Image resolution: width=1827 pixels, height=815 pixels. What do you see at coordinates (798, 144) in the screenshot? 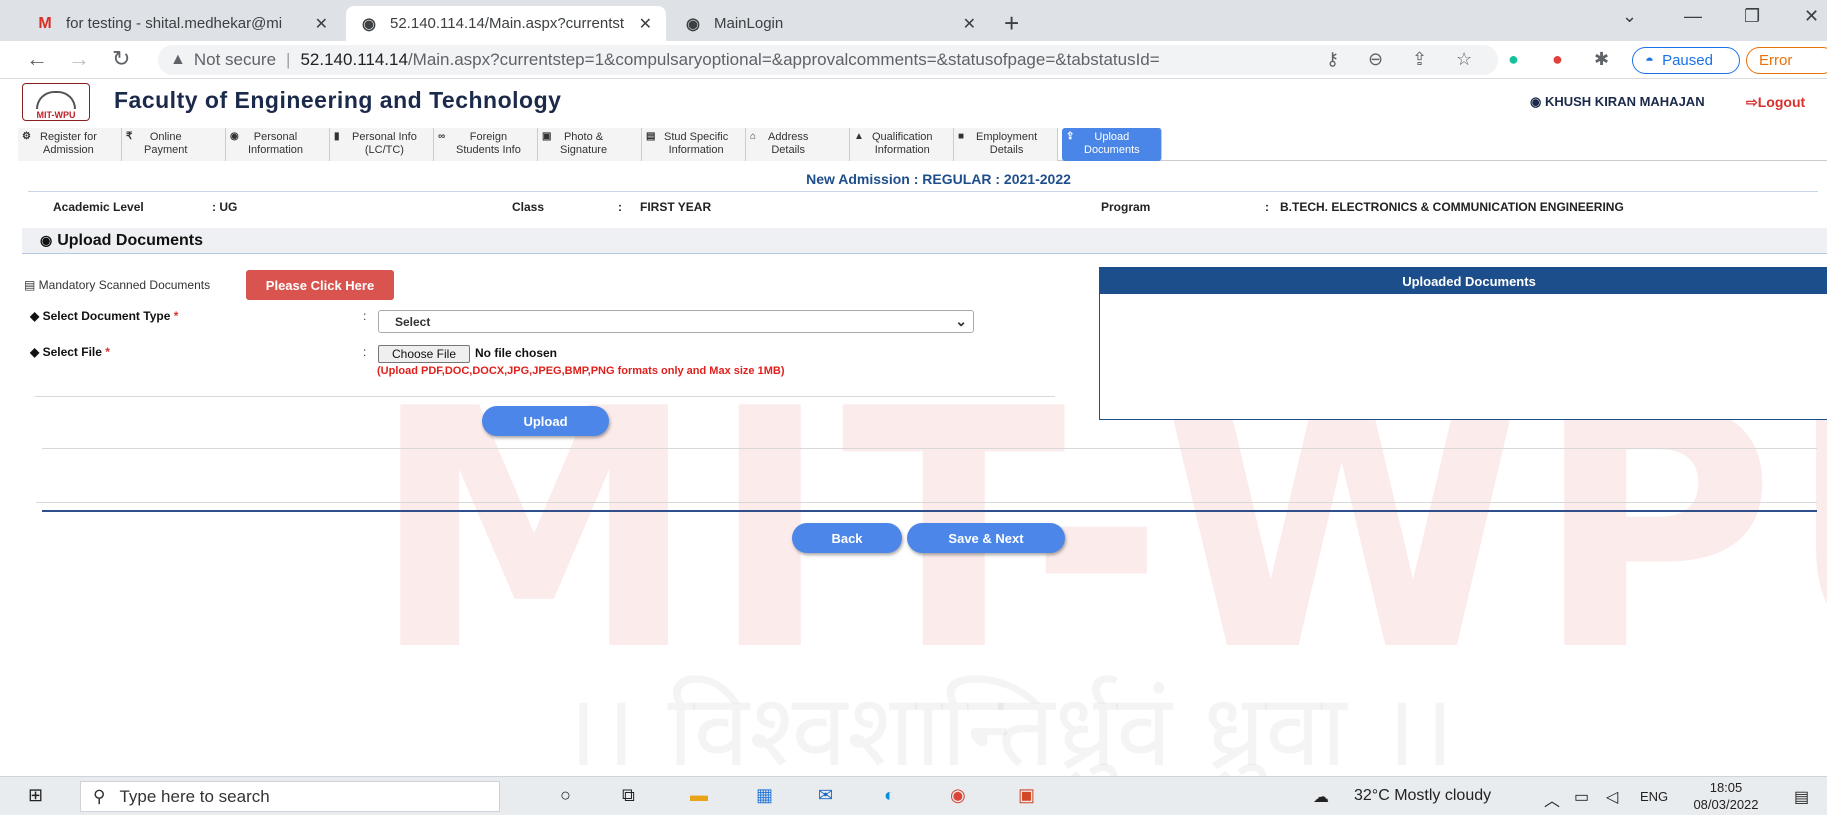
I see `tab-address-details: ⌂ Address Details` at bounding box center [798, 144].